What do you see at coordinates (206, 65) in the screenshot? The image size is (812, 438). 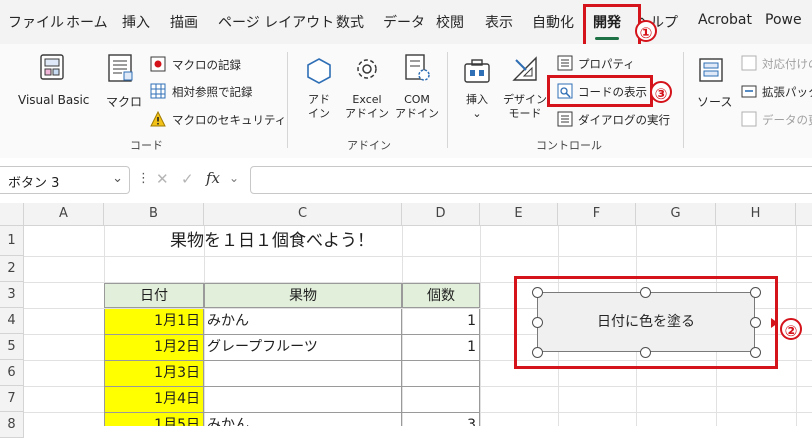 I see `record-macro-button: マクロの記録` at bounding box center [206, 65].